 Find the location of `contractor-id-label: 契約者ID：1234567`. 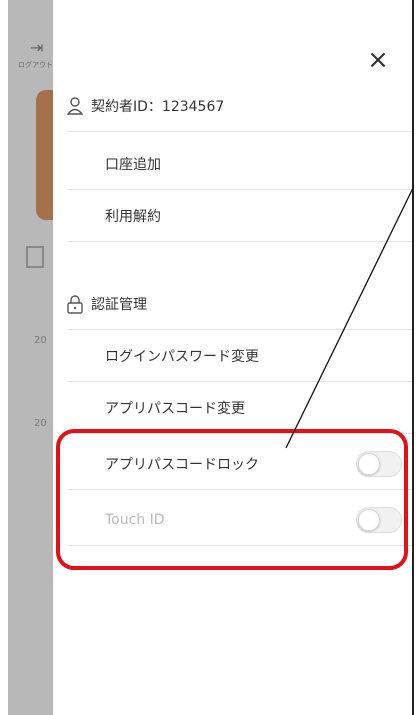

contractor-id-label: 契約者ID：1234567 is located at coordinates (158, 106).